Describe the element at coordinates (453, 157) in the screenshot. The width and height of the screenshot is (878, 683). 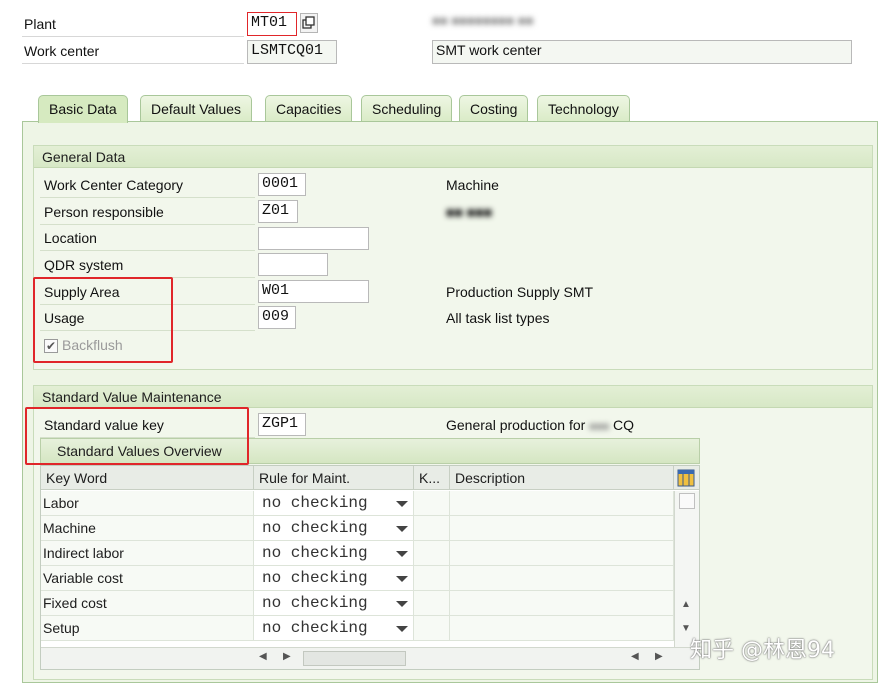
I see `general-data-title: General Data` at that location.